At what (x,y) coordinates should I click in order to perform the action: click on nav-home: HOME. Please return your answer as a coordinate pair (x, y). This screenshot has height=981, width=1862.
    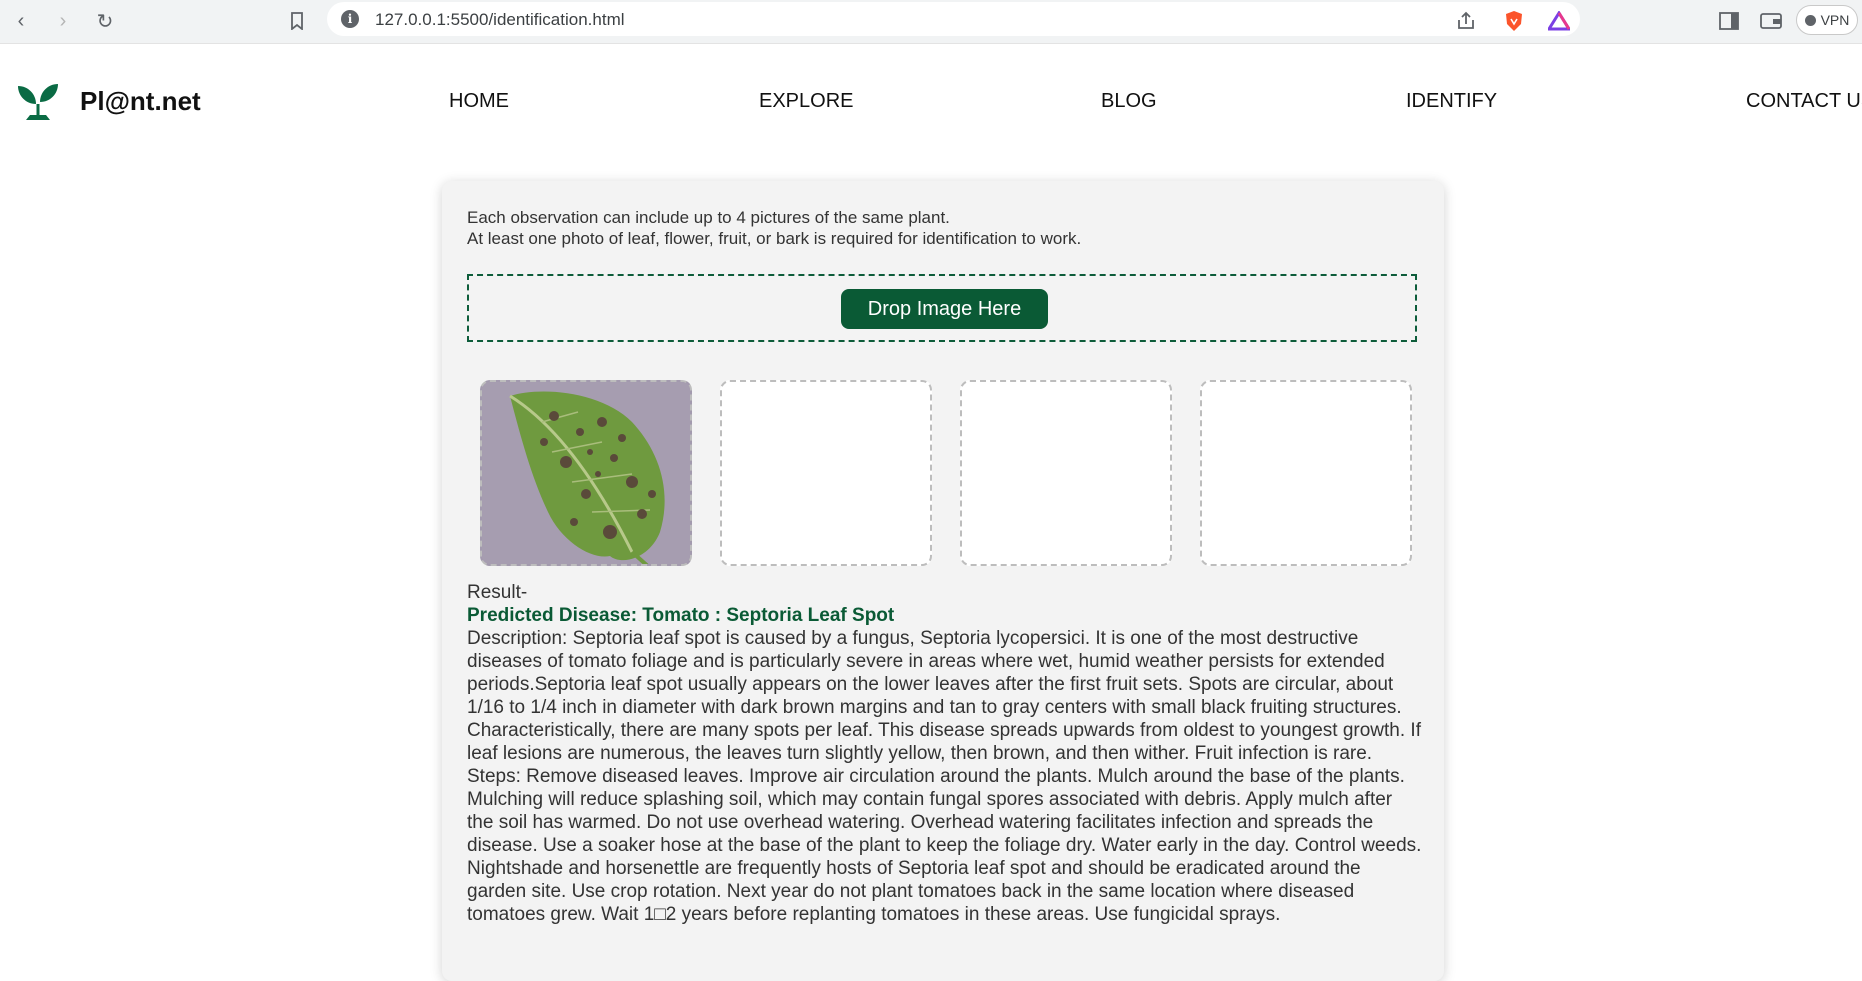
    Looking at the image, I should click on (479, 101).